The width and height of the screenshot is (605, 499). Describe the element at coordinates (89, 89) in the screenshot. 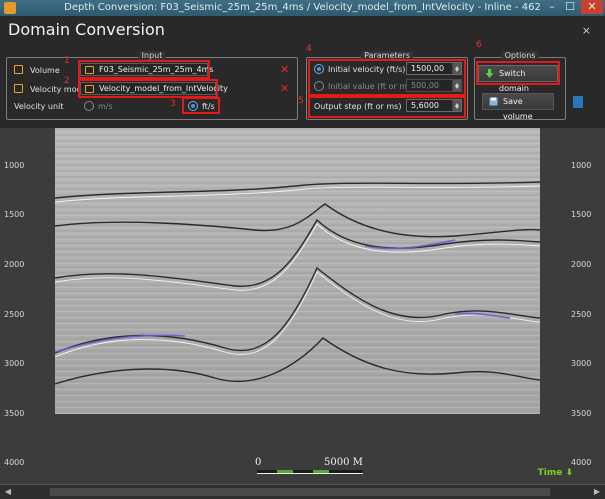

I see `velocity-model-icon` at that location.